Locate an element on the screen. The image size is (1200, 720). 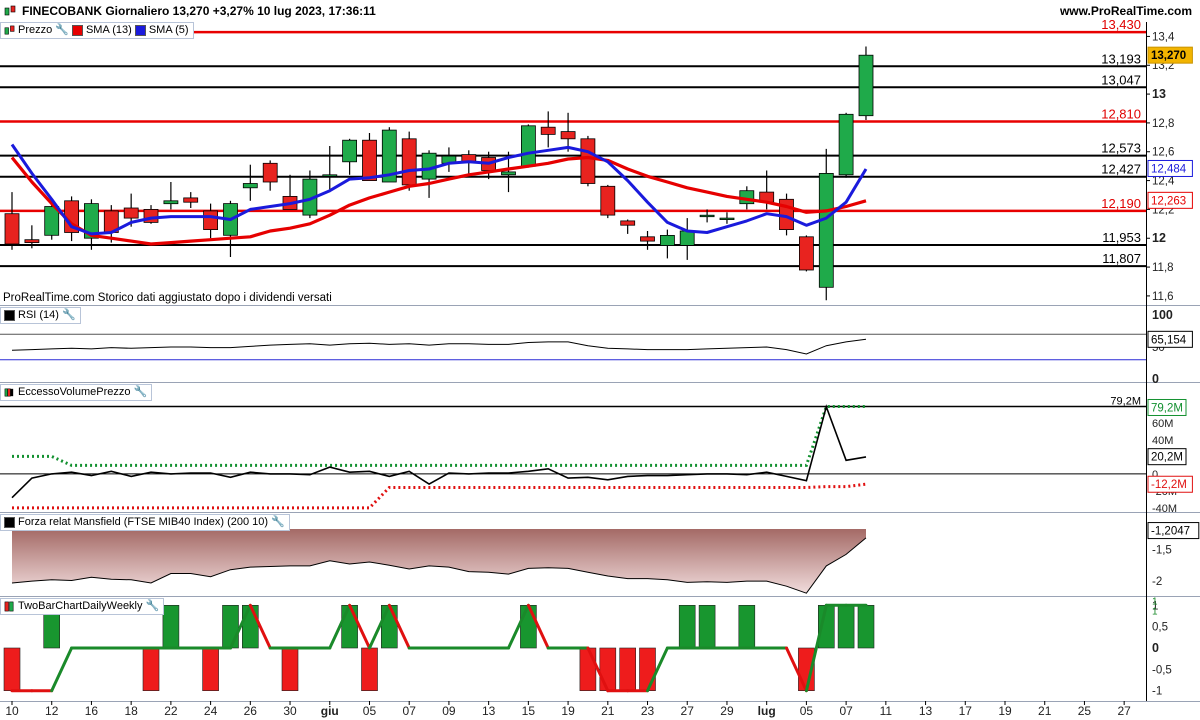
legend-sma5-label: SMA (5) is located at coordinates (168, 30).